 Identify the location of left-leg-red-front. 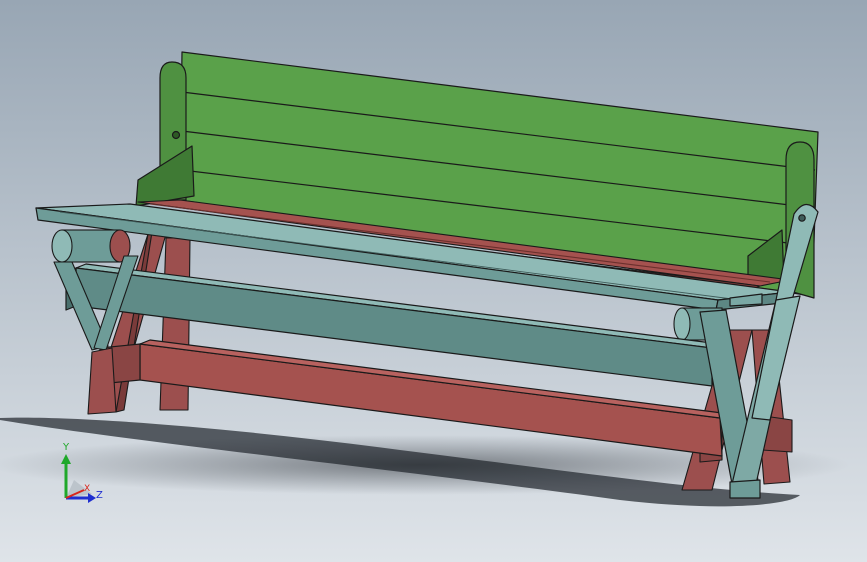
(102, 381).